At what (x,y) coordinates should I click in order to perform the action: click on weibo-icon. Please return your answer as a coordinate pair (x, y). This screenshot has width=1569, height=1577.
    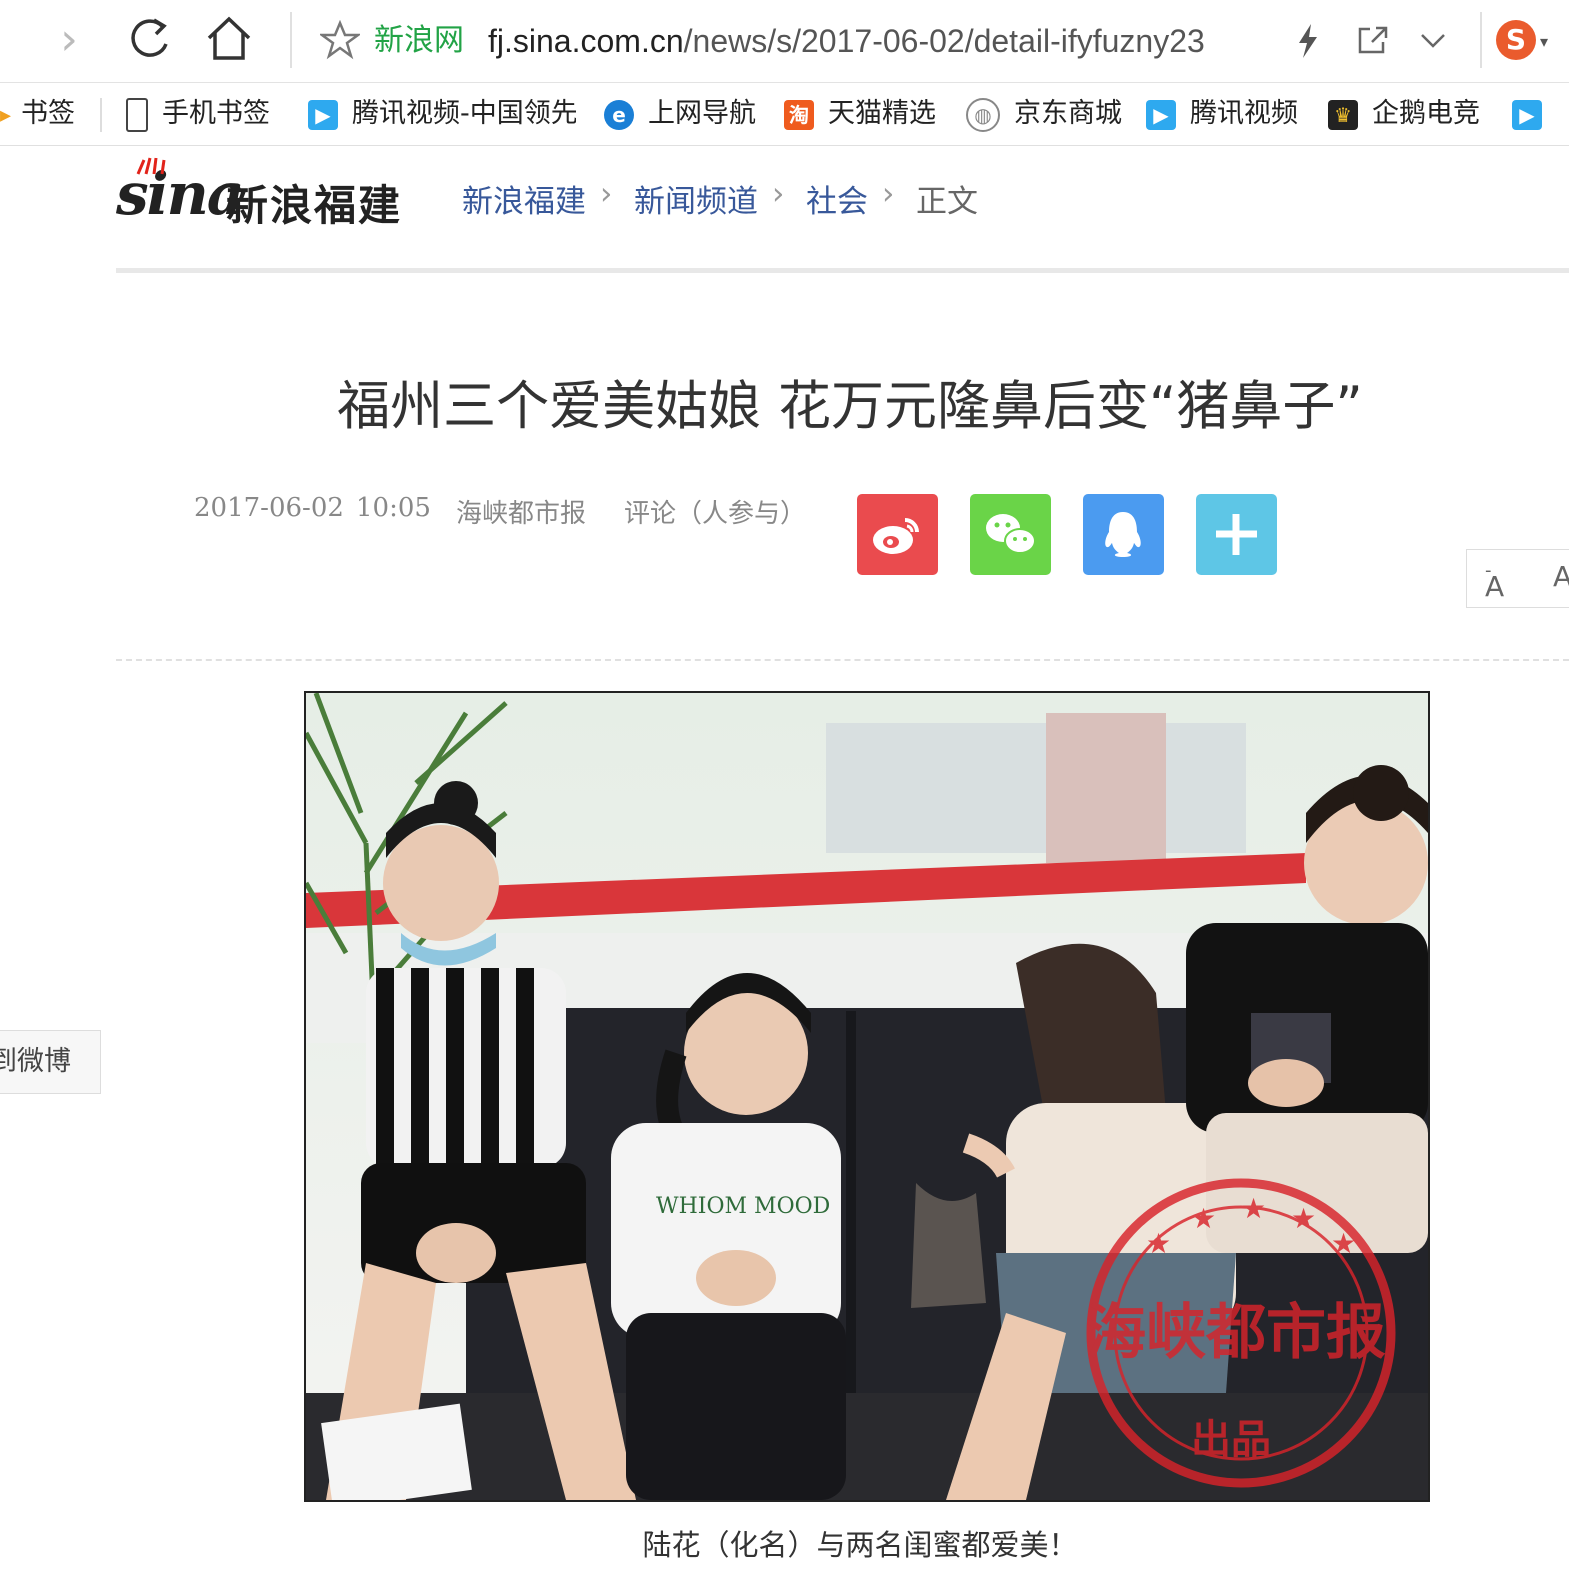
    Looking at the image, I should click on (896, 536).